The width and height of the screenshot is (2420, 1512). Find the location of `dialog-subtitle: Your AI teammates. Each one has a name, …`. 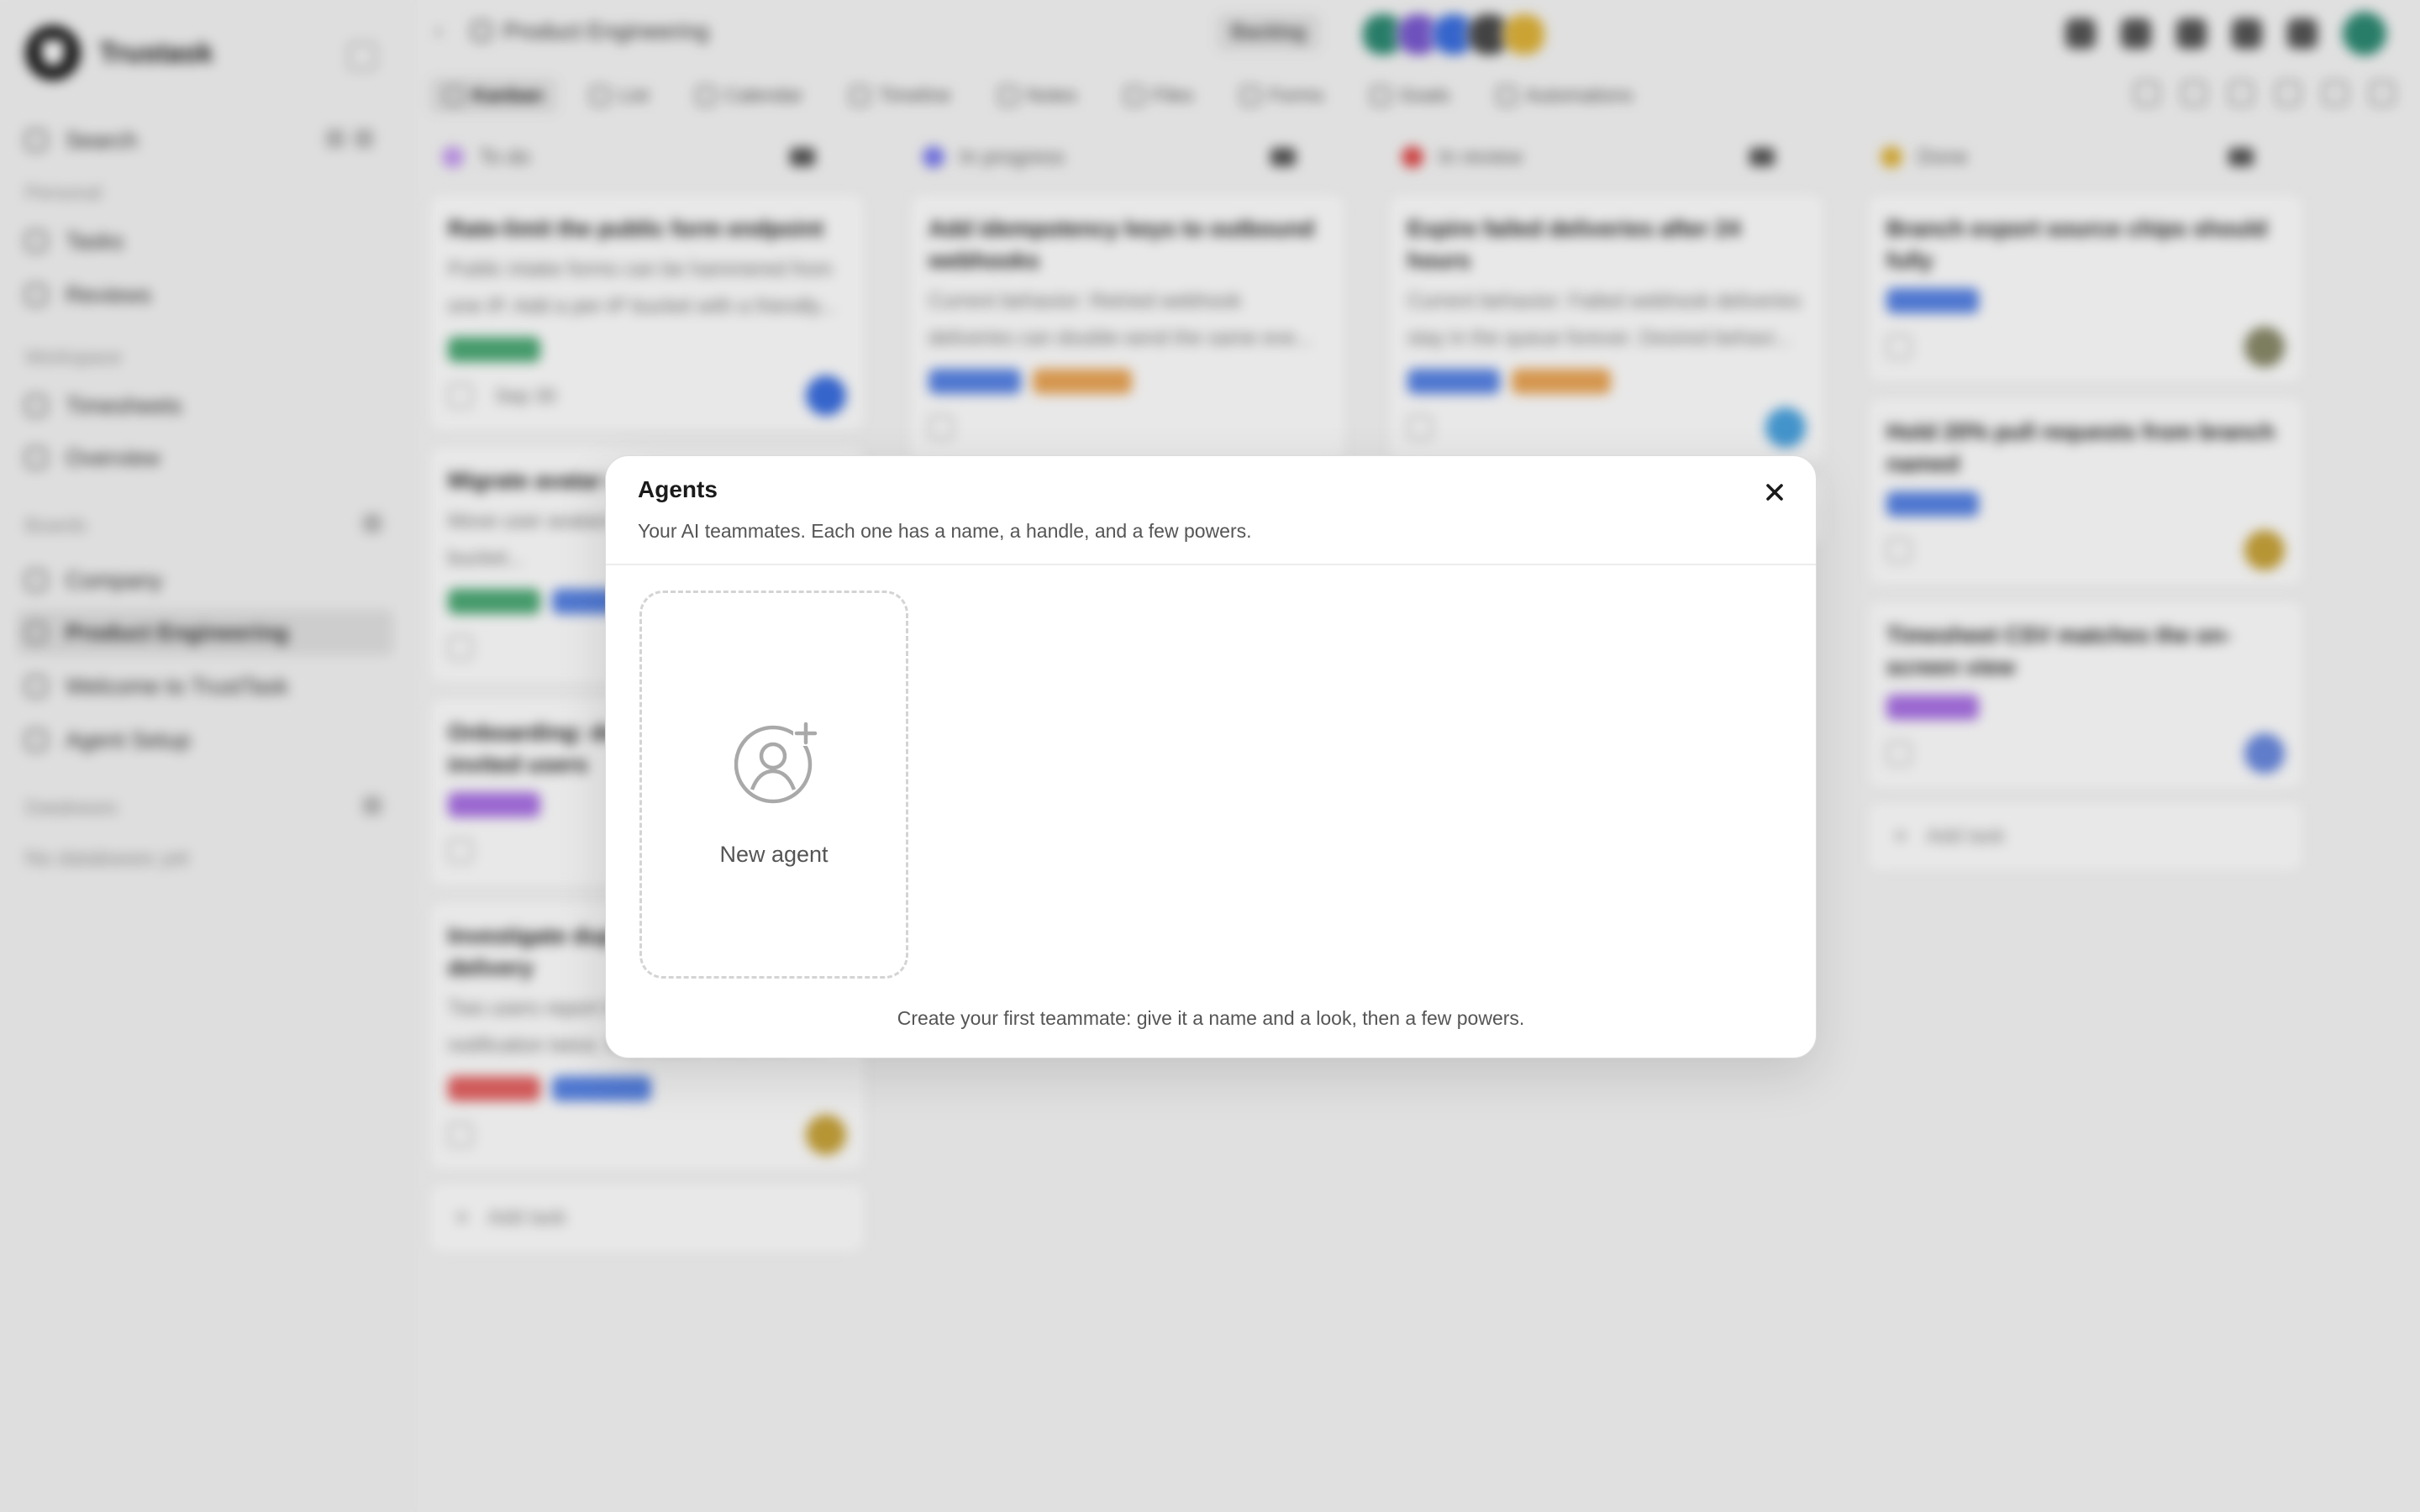

dialog-subtitle: Your AI teammates. Each one has a name, … is located at coordinates (945, 531).